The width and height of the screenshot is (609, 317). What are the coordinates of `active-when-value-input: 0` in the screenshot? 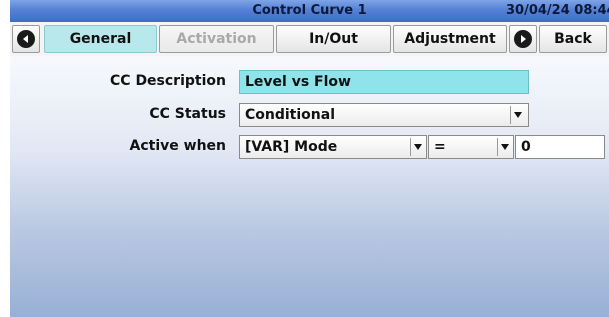 It's located at (560, 147).